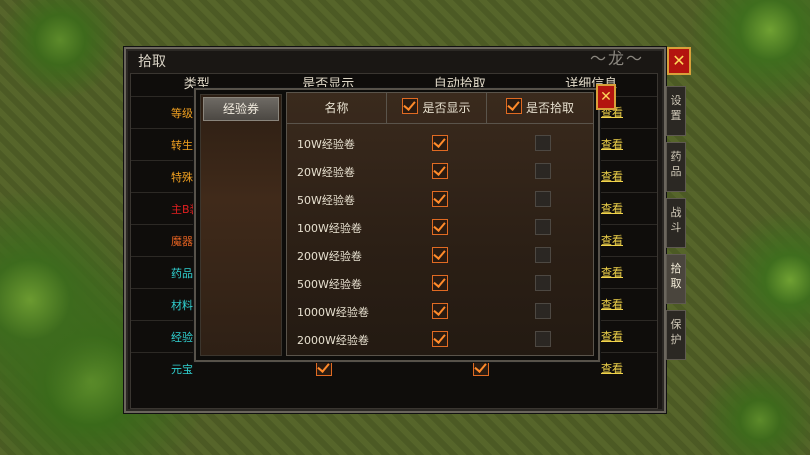 This screenshot has width=810, height=455. I want to click on popup-item-name: 1000W经验卷, so click(333, 312).